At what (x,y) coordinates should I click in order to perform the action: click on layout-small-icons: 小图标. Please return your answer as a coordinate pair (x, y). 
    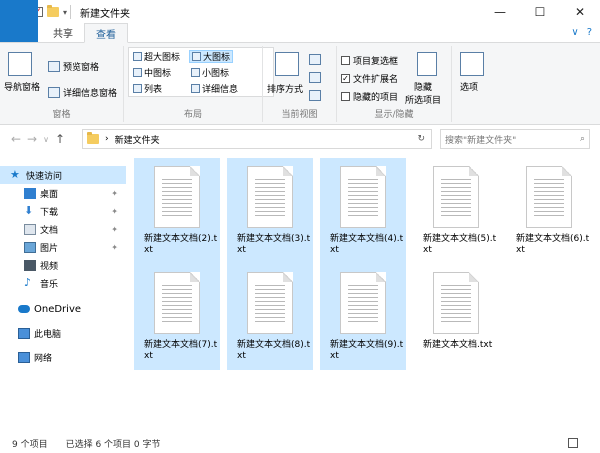
    Looking at the image, I should click on (210, 72).